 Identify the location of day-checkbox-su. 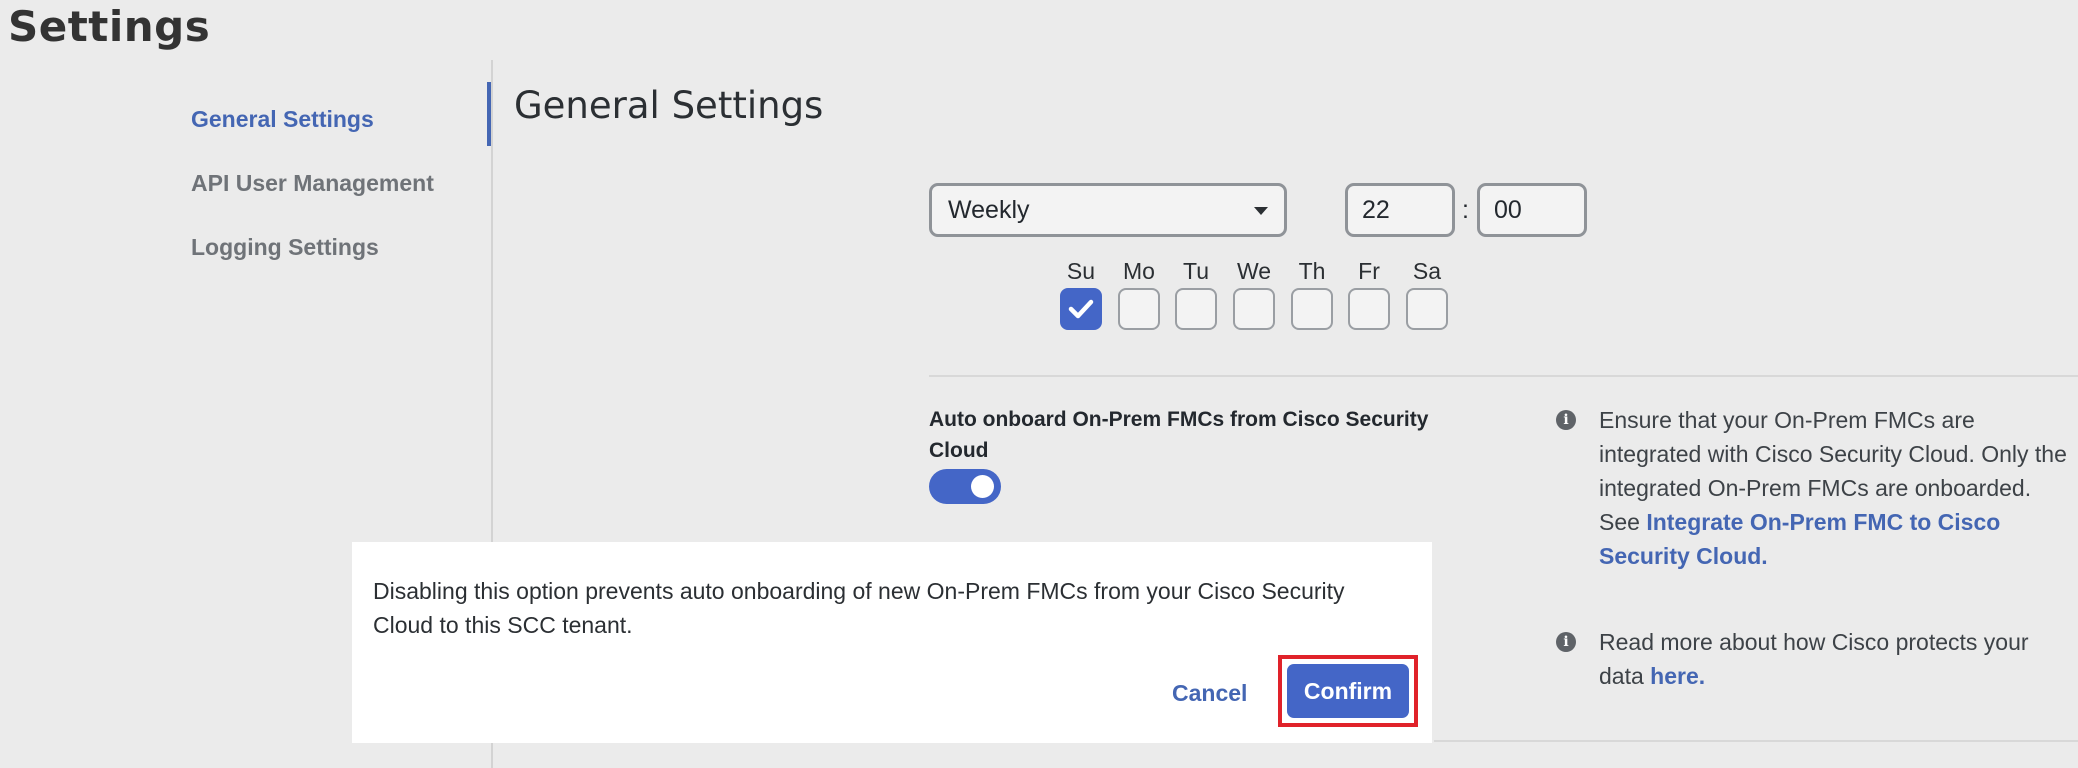
(1081, 309).